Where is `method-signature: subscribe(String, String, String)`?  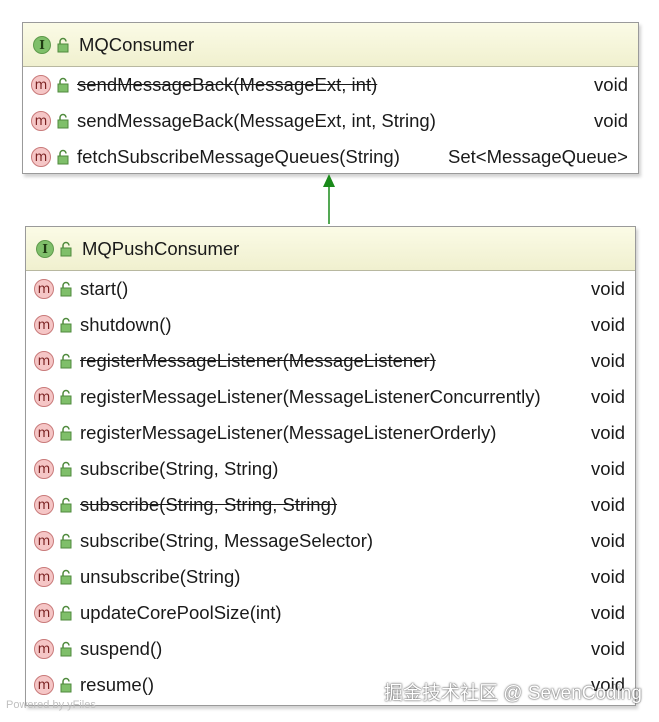 method-signature: subscribe(String, String, String) is located at coordinates (209, 504).